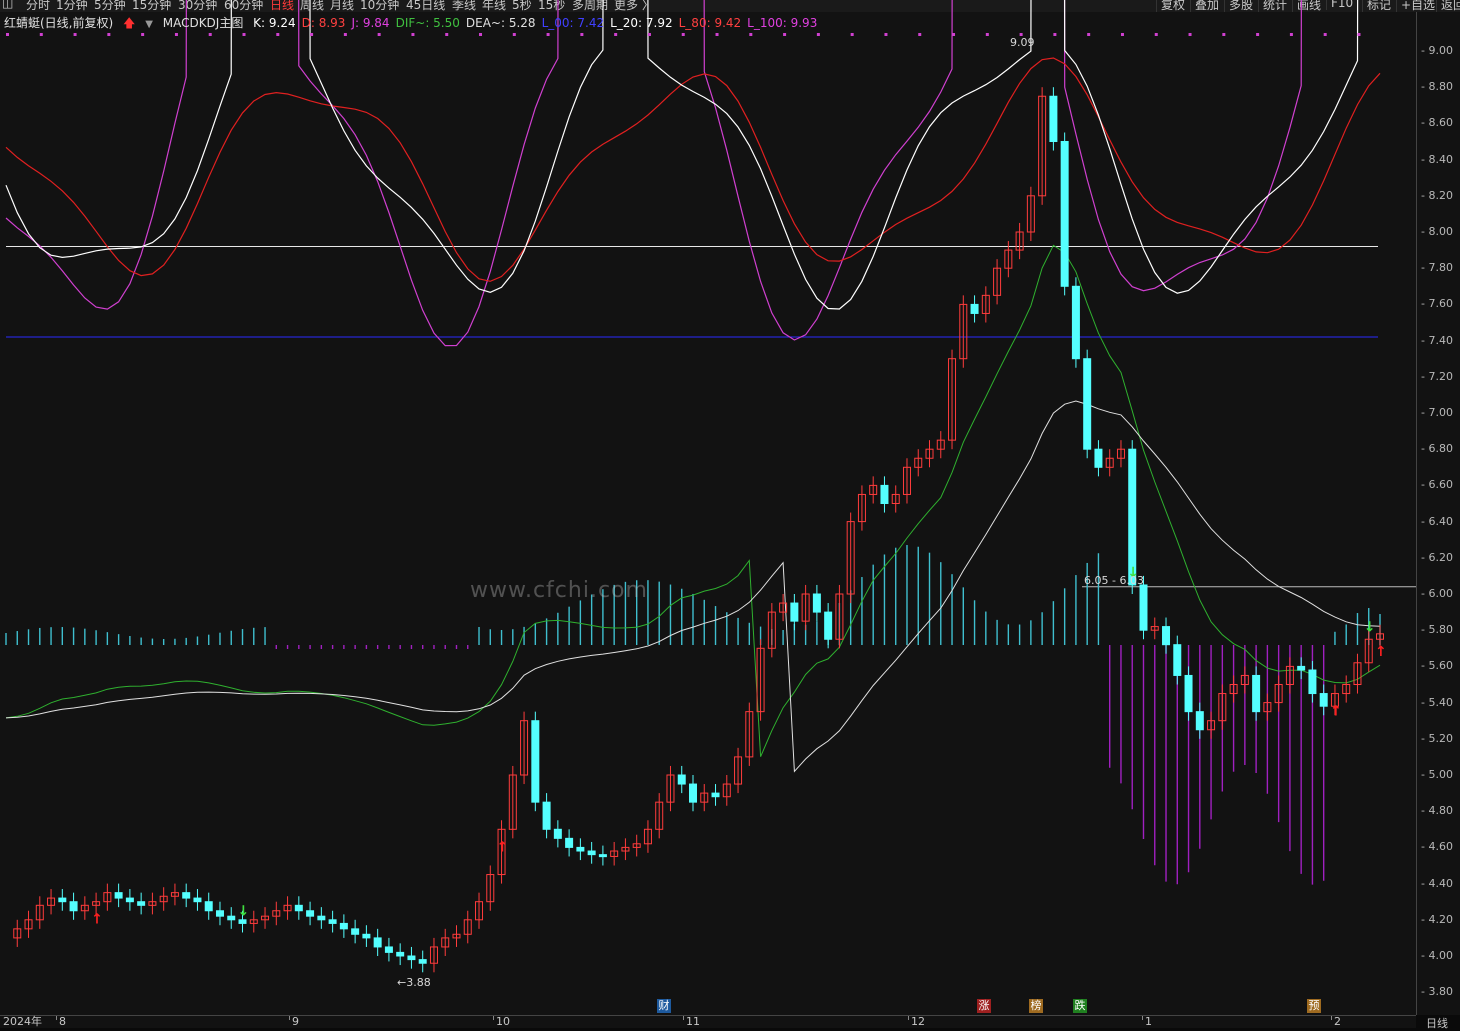  What do you see at coordinates (129, 23) in the screenshot?
I see `up-arrow-icon: 🡅` at bounding box center [129, 23].